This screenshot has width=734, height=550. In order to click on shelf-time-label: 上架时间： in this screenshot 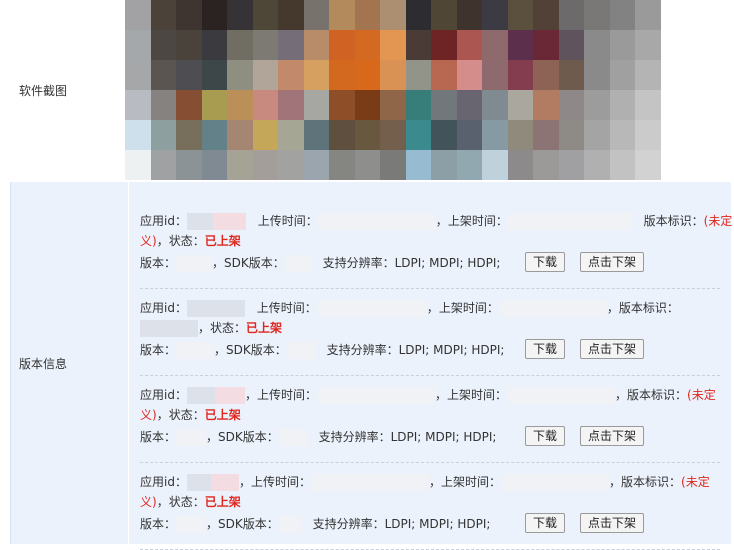, I will do `click(477, 395)`.